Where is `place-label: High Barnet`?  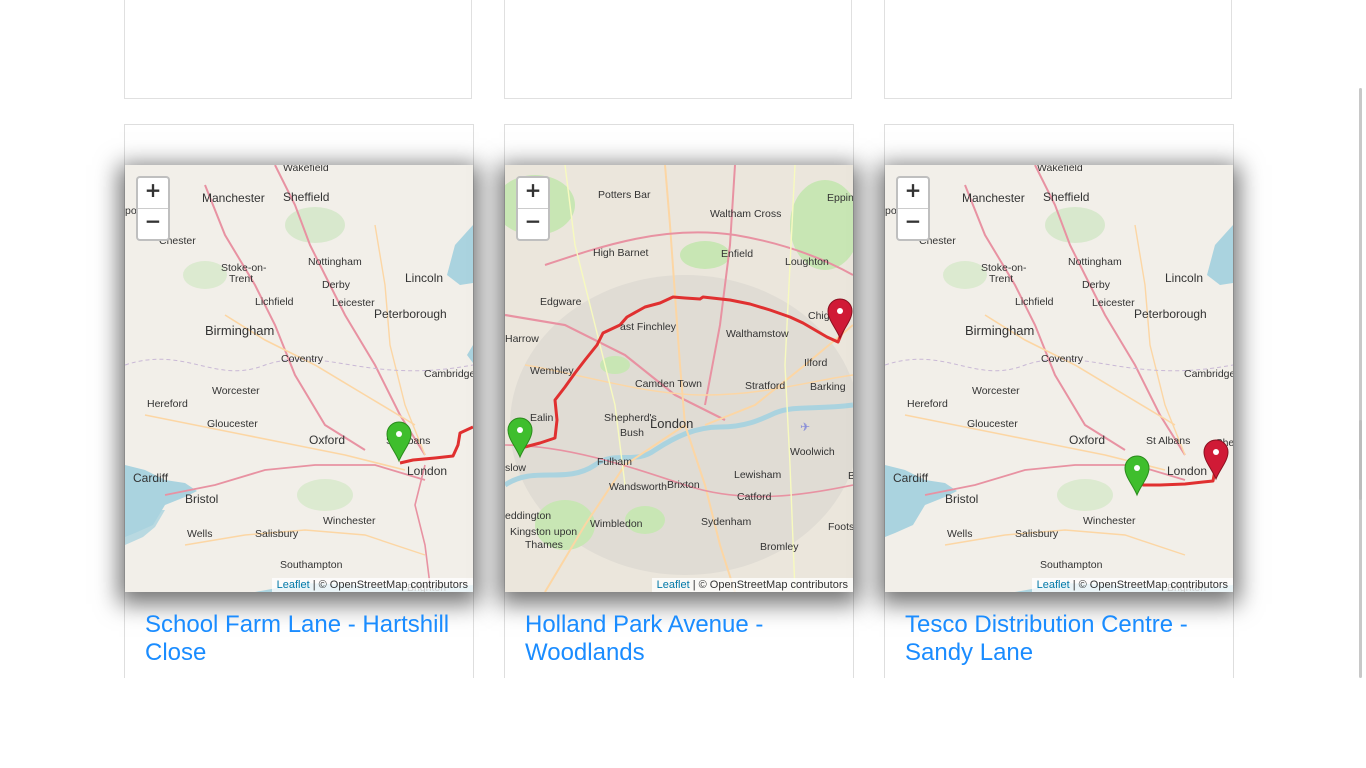
place-label: High Barnet is located at coordinates (621, 253).